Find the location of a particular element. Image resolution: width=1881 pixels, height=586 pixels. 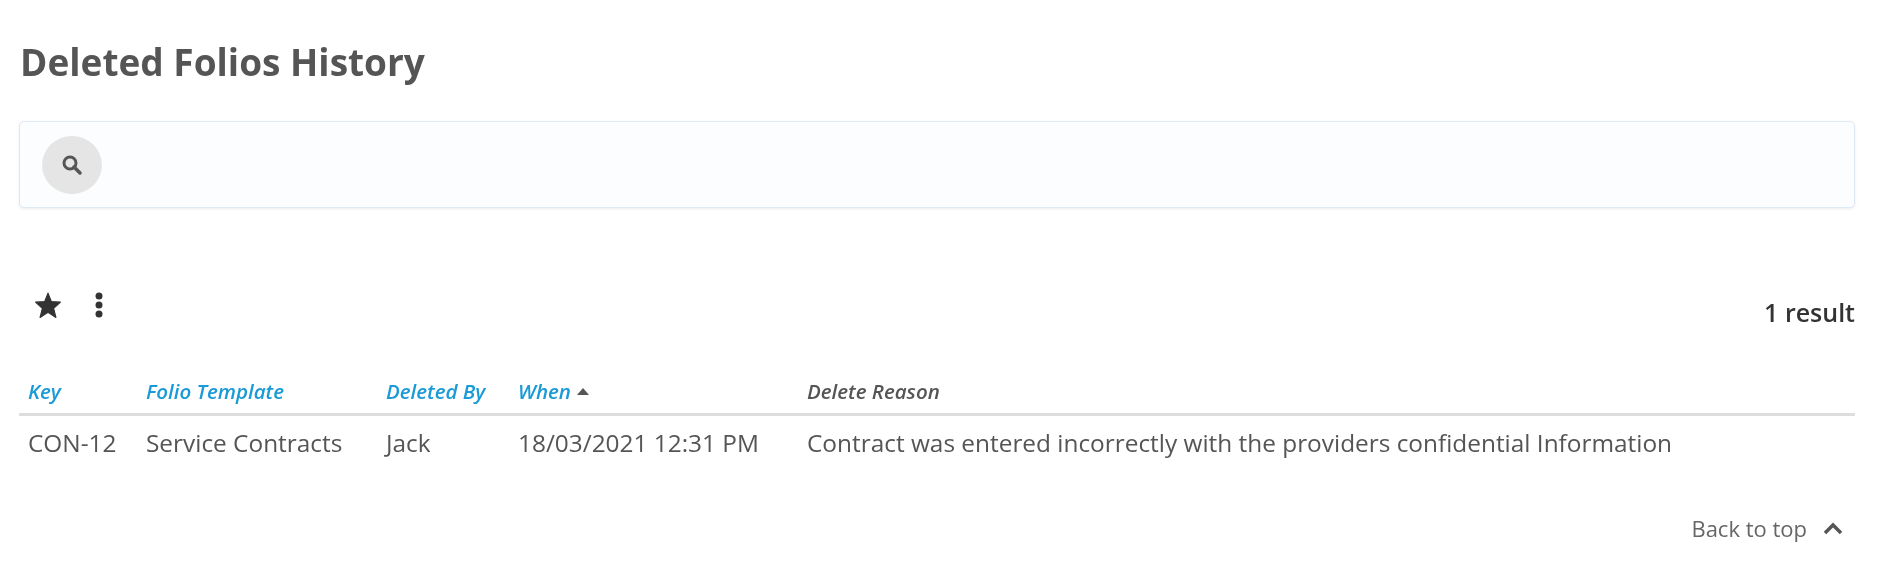

result-count: 1 result is located at coordinates (1809, 312).